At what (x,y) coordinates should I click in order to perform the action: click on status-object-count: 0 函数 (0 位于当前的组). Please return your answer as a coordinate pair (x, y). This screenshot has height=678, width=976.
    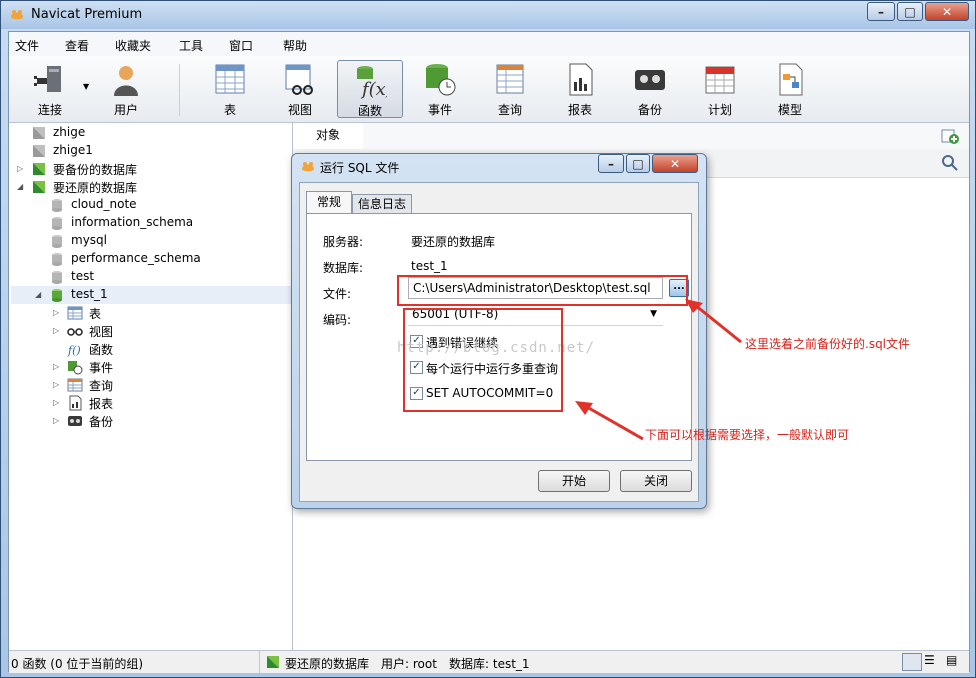
    Looking at the image, I should click on (77, 664).